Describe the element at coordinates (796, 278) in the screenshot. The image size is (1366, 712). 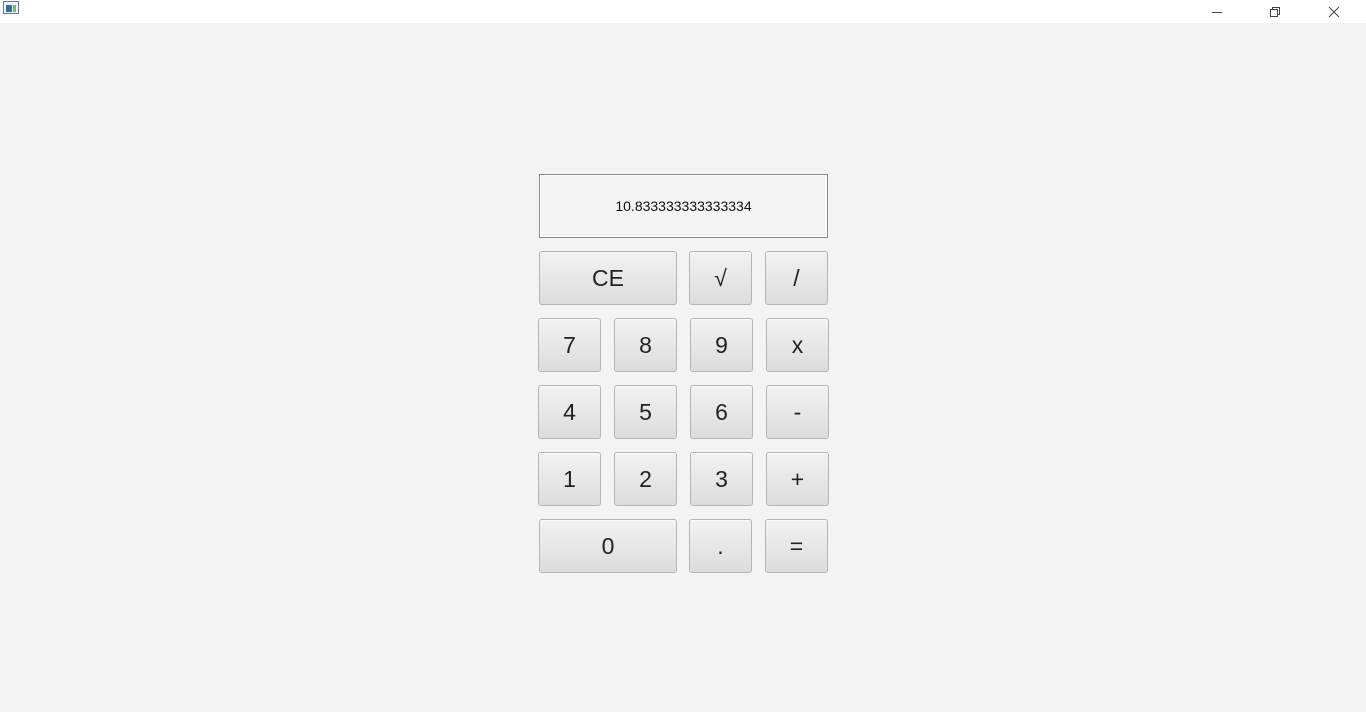
I see `divide-button: /` at that location.